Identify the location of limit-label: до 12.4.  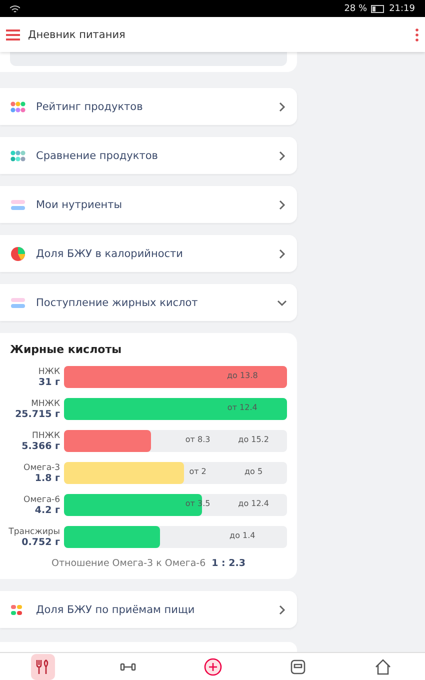
(253, 503).